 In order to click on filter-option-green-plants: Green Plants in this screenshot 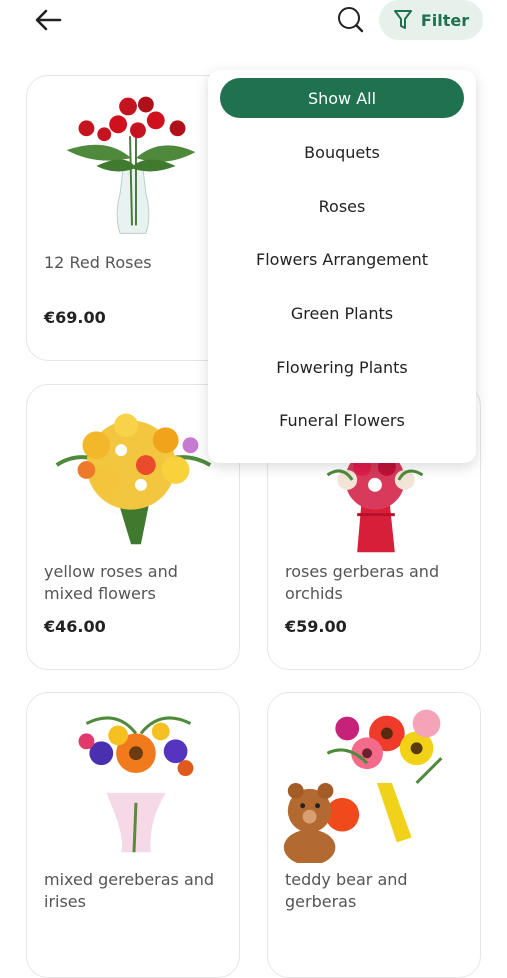, I will do `click(342, 313)`.